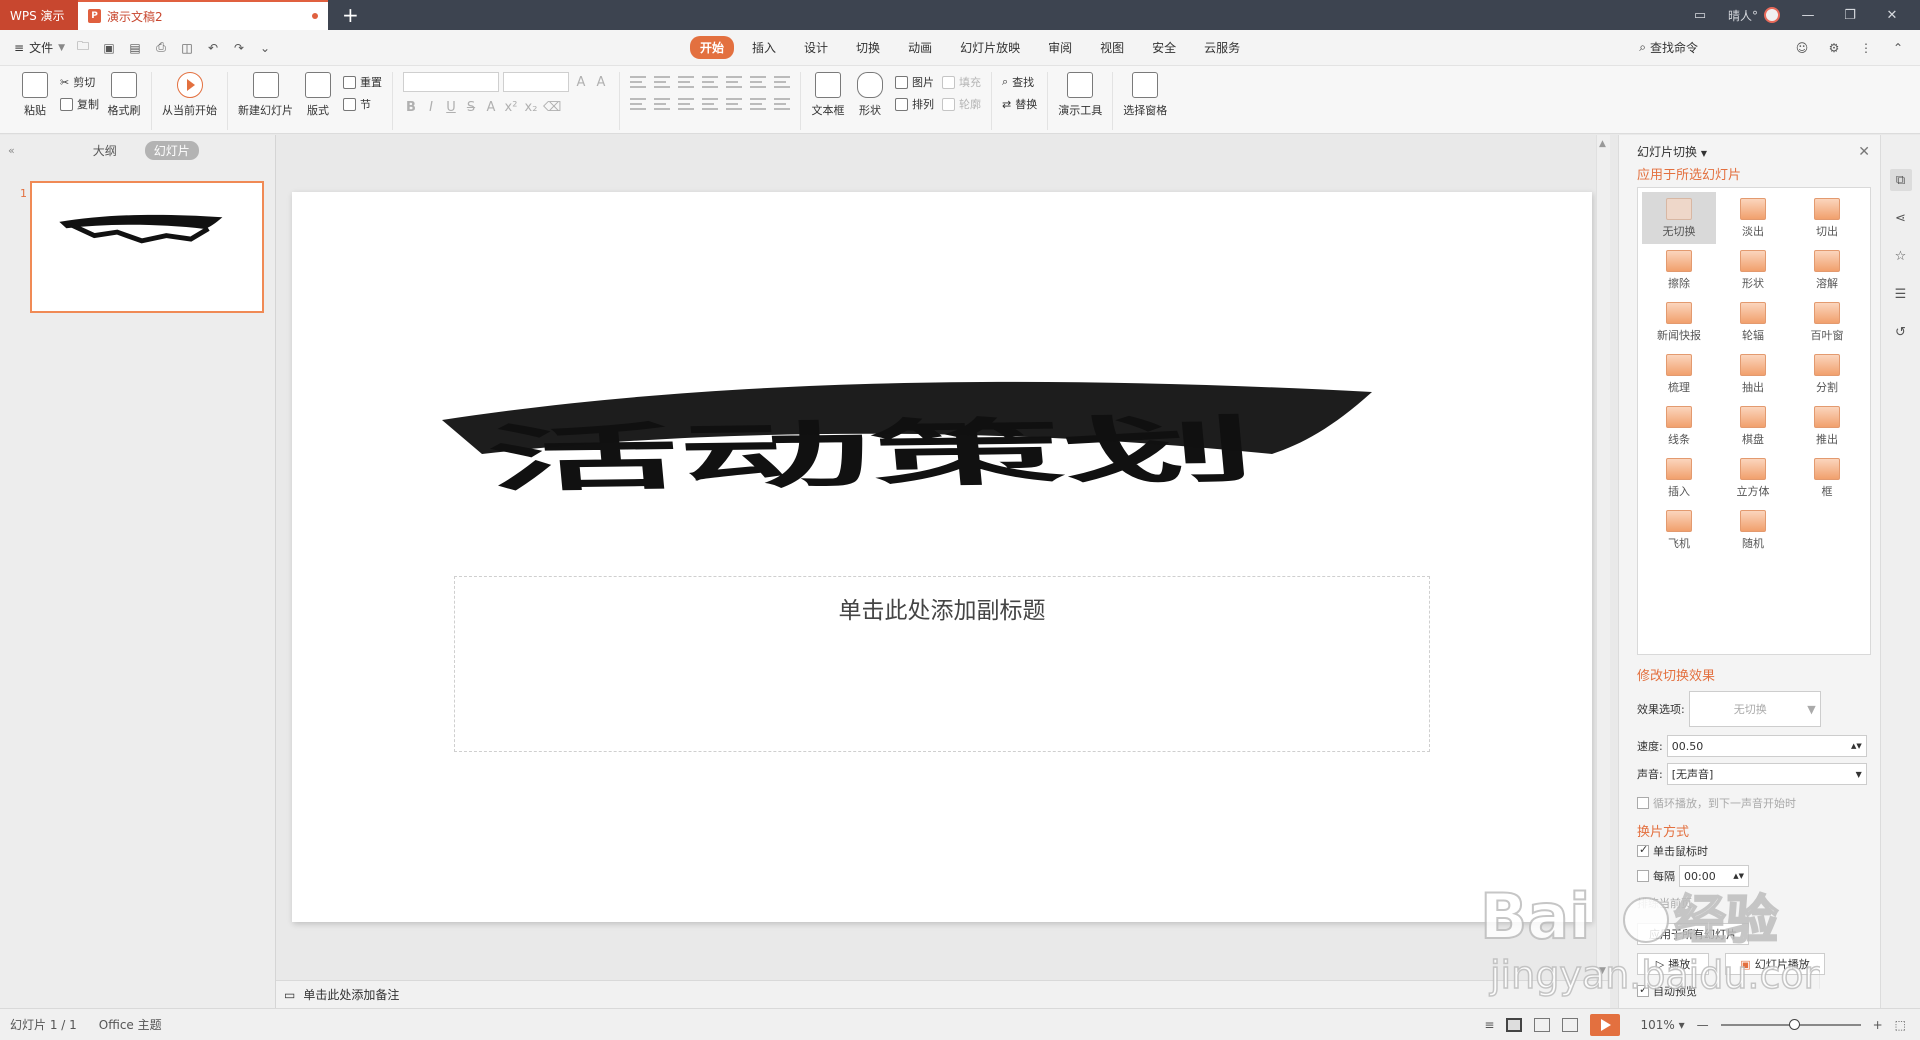  I want to click on paragraph-settings-icon, so click(782, 104).